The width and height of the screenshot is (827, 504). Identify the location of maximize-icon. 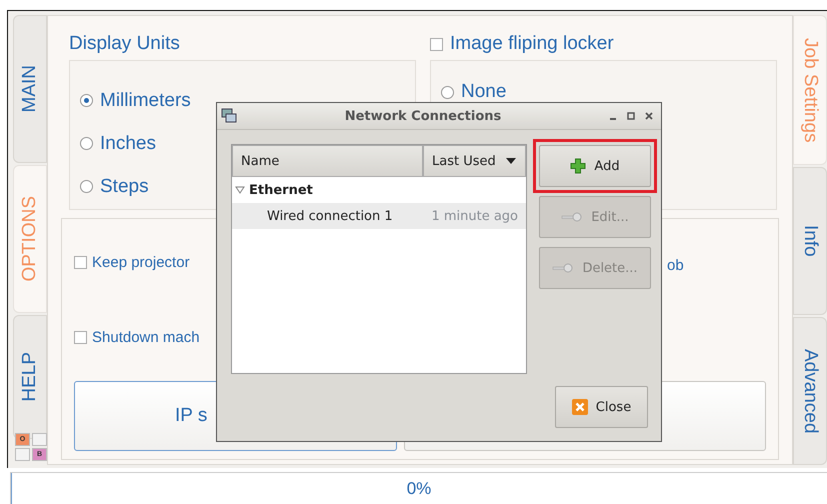
(631, 116).